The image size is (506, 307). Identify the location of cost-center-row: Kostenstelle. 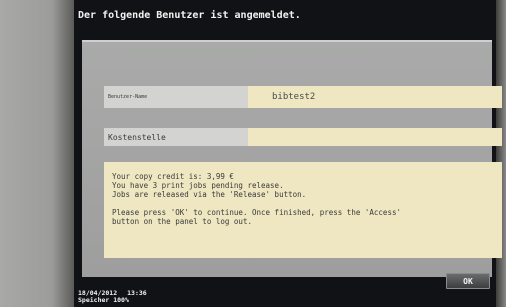
(303, 137).